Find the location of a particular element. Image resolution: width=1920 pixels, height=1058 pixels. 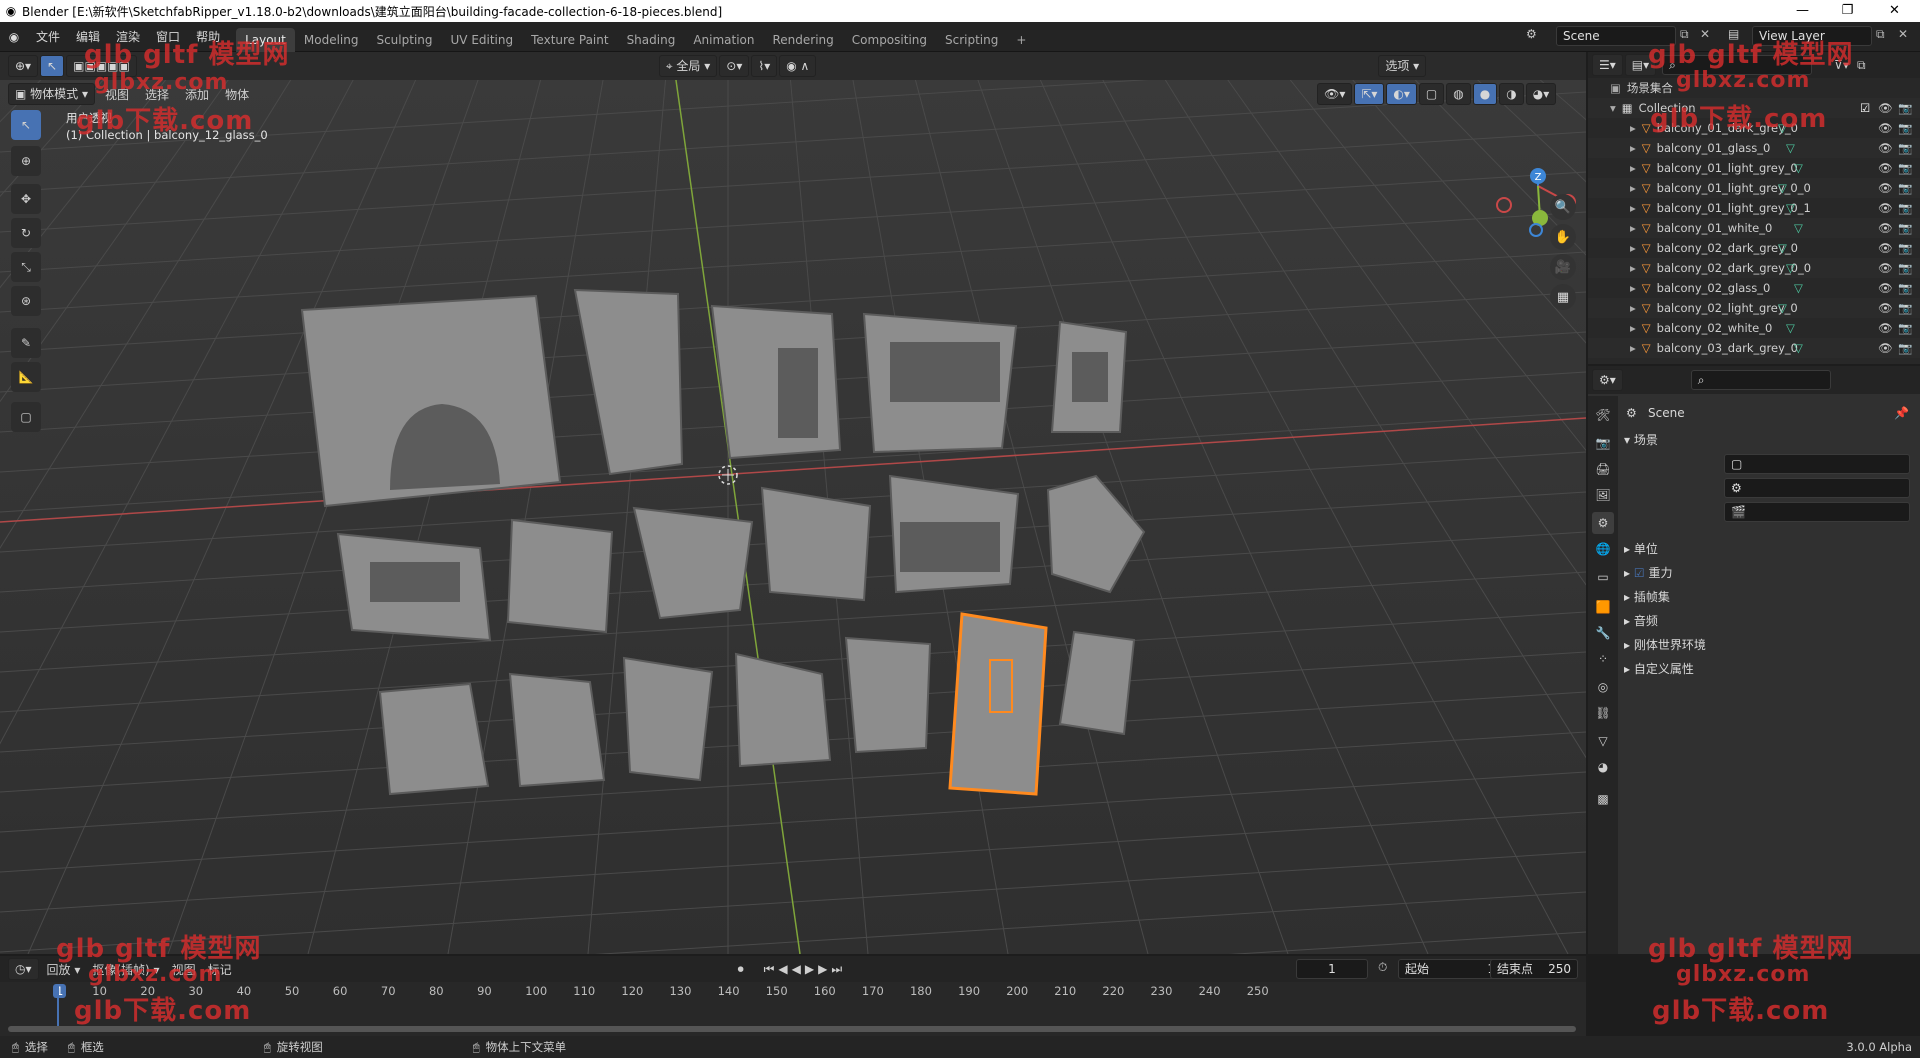

new-collection-icon: ⧉ is located at coordinates (1861, 65).